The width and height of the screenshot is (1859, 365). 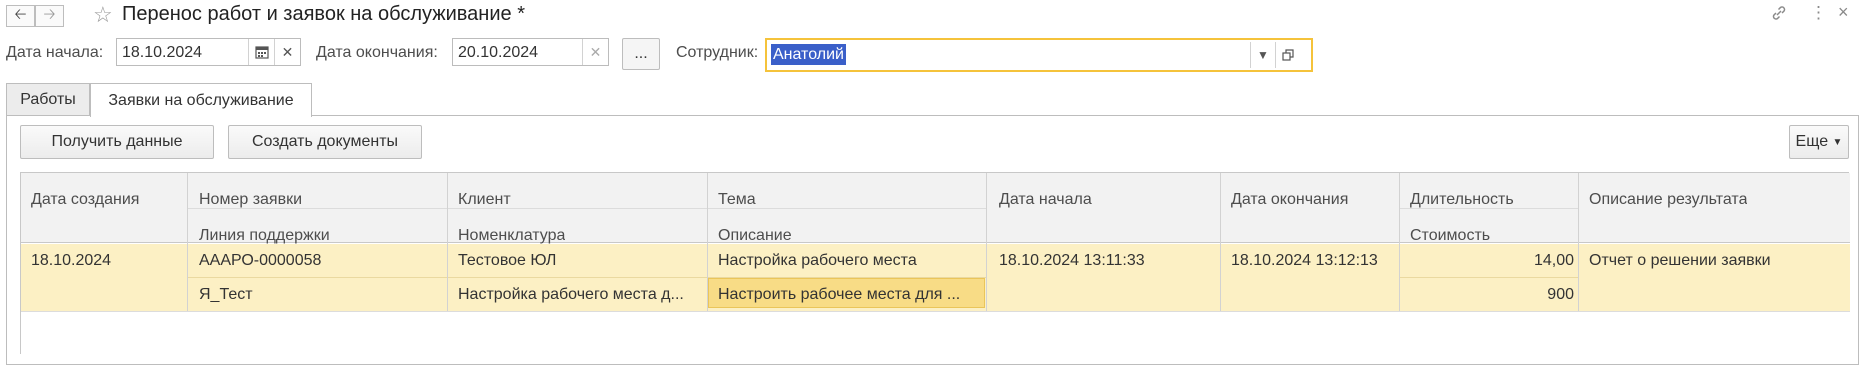 What do you see at coordinates (250, 200) in the screenshot?
I see `header-number: Номер заявки` at bounding box center [250, 200].